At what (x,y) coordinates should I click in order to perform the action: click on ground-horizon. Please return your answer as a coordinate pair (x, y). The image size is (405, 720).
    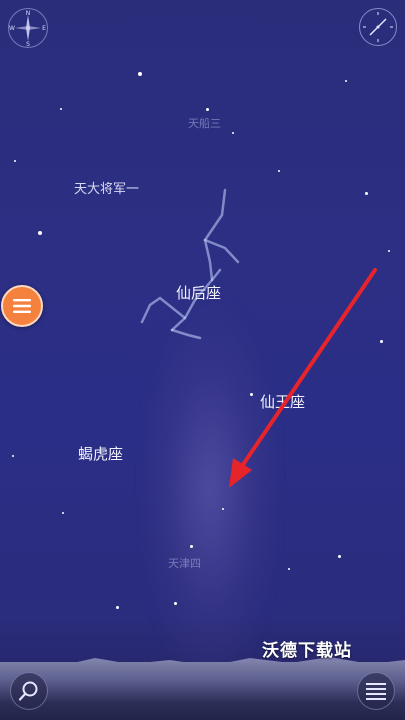
    Looking at the image, I should click on (202, 691).